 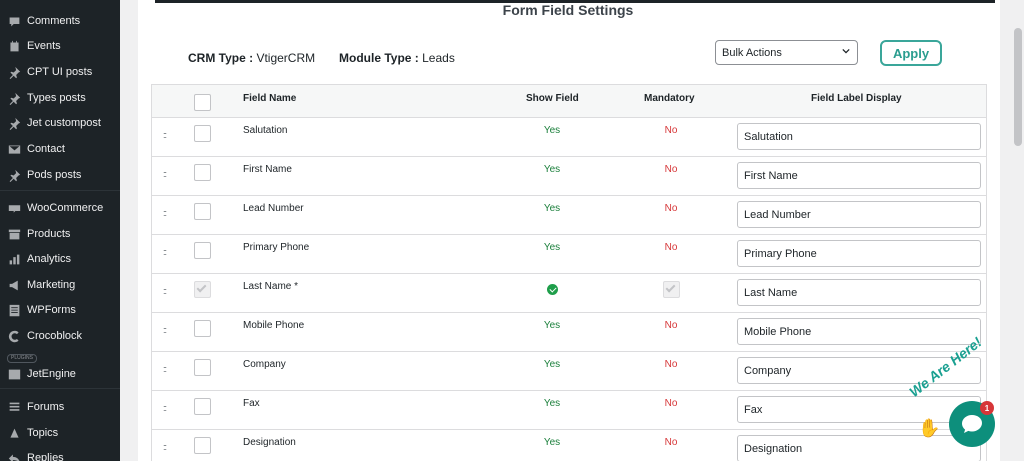 I want to click on sidebar-item-forums: Forums, so click(x=60, y=407).